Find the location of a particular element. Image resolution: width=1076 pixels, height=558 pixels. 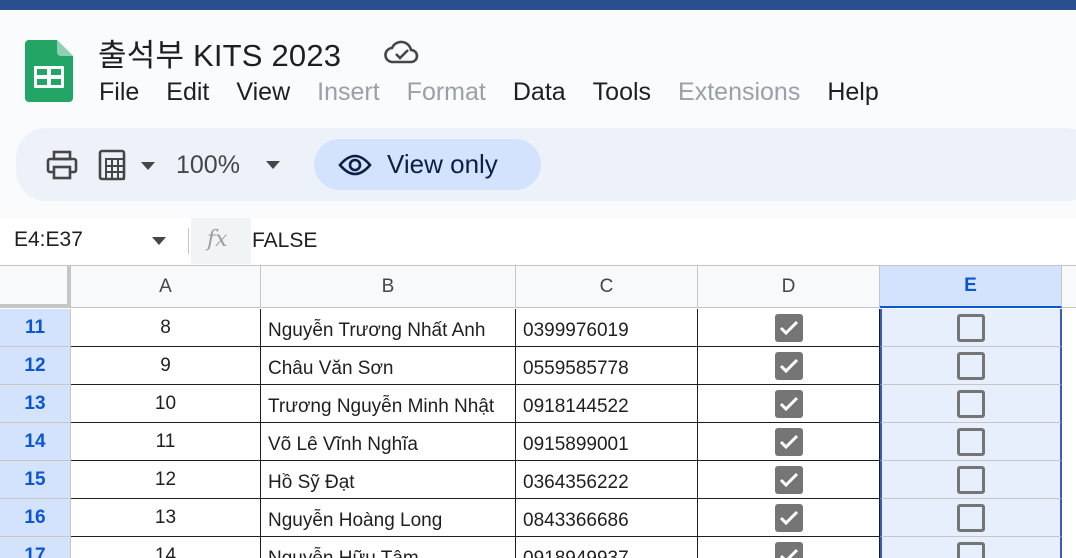

name-box: E4:E37 is located at coordinates (48, 240).